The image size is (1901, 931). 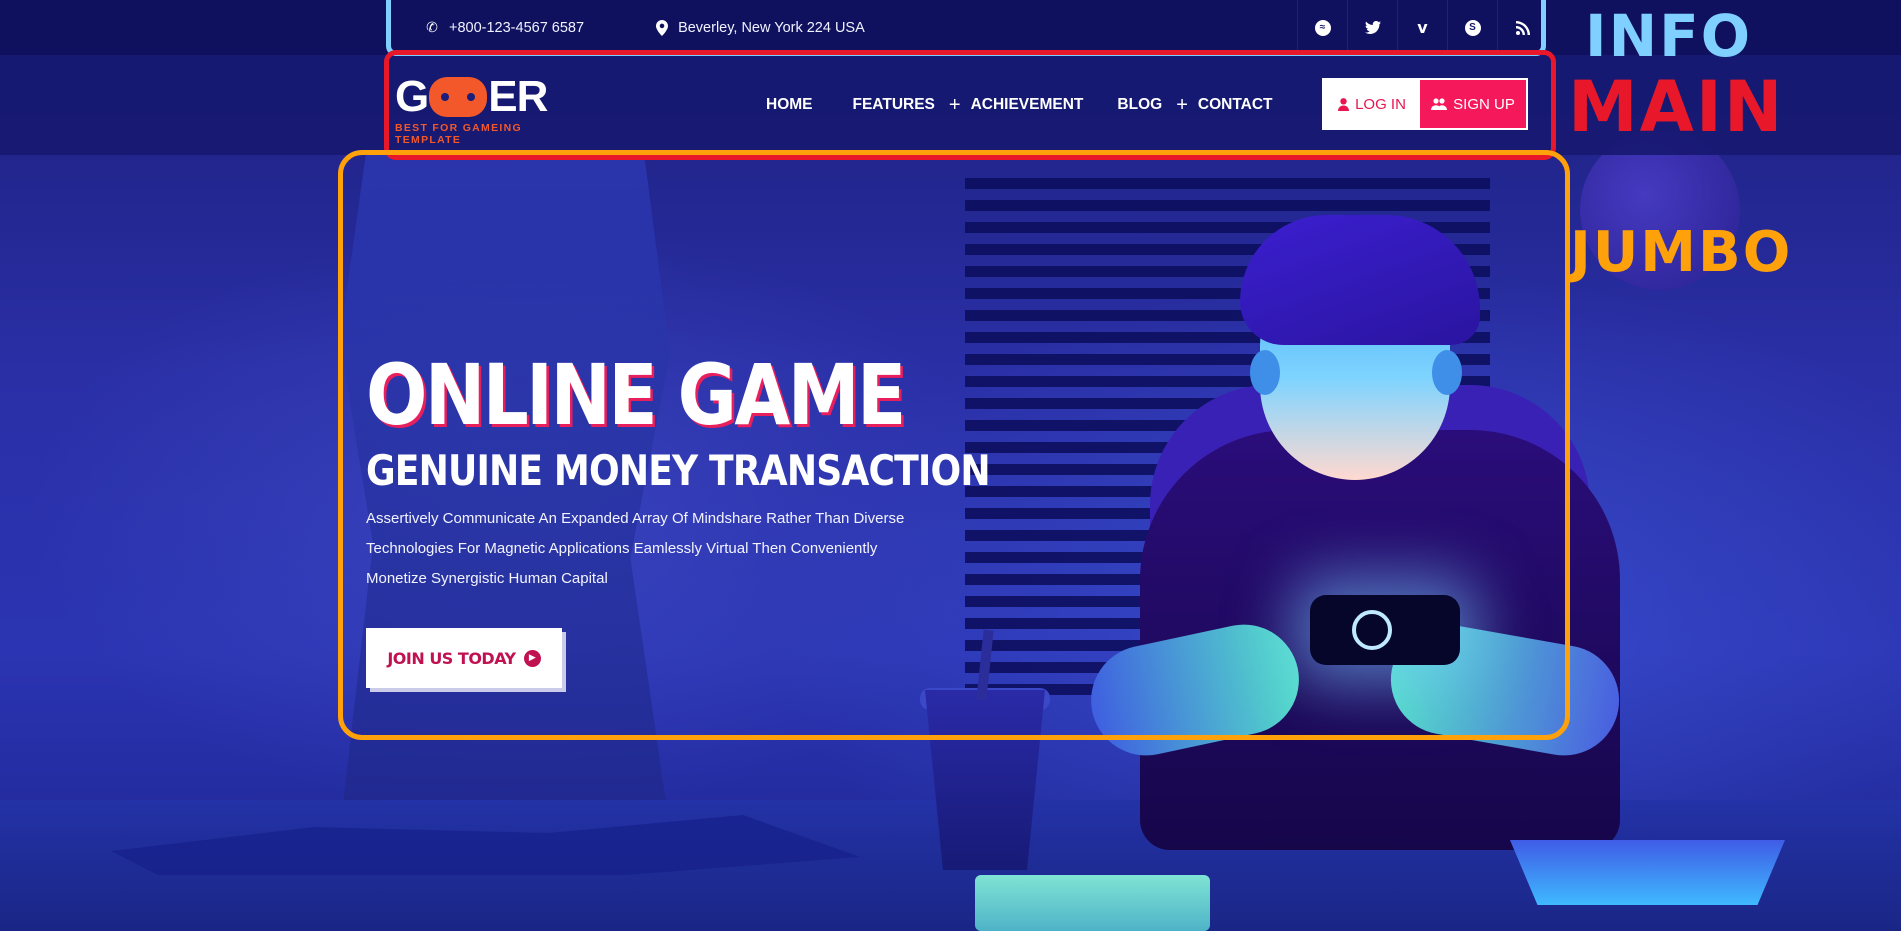 I want to click on address-text: Beverley, New York 224 USA, so click(x=771, y=27).